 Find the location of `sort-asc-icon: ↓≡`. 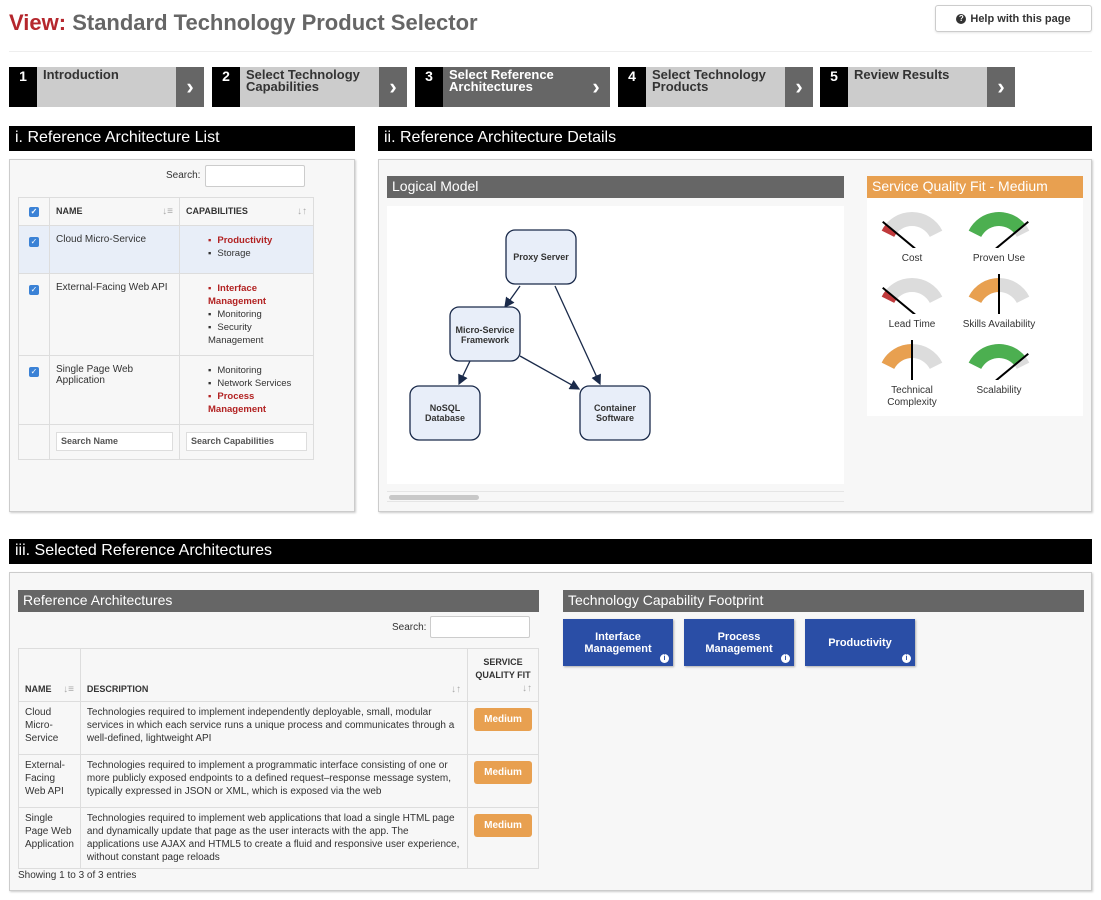

sort-asc-icon: ↓≡ is located at coordinates (68, 689).